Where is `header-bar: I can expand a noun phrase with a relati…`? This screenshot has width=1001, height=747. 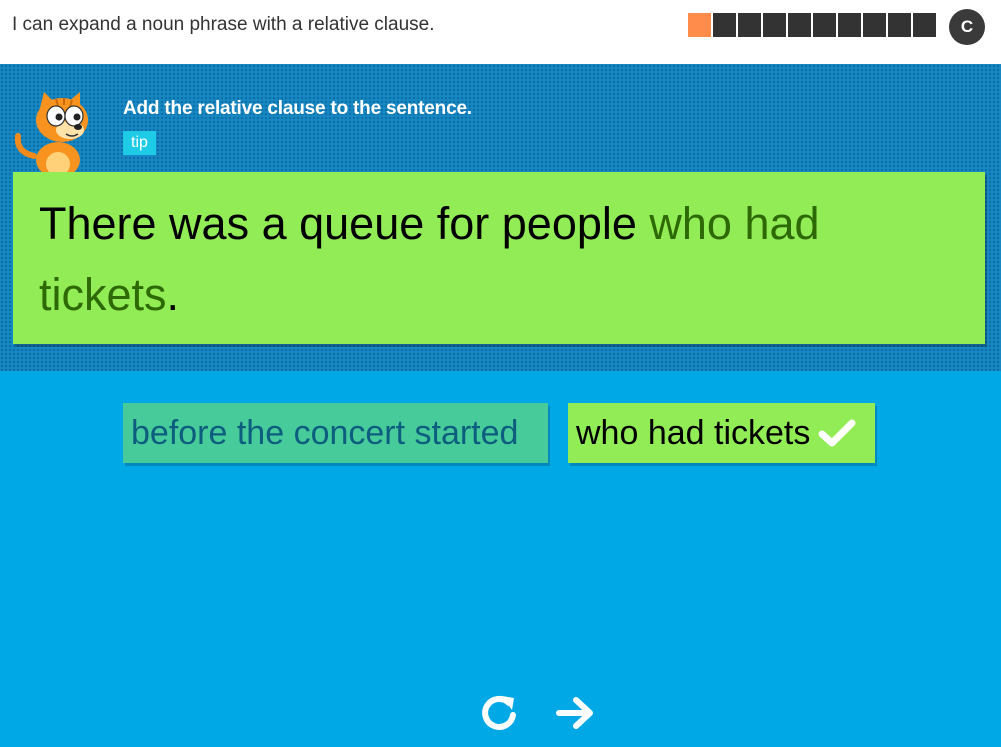 header-bar: I can expand a noun phrase with a relati… is located at coordinates (500, 32).